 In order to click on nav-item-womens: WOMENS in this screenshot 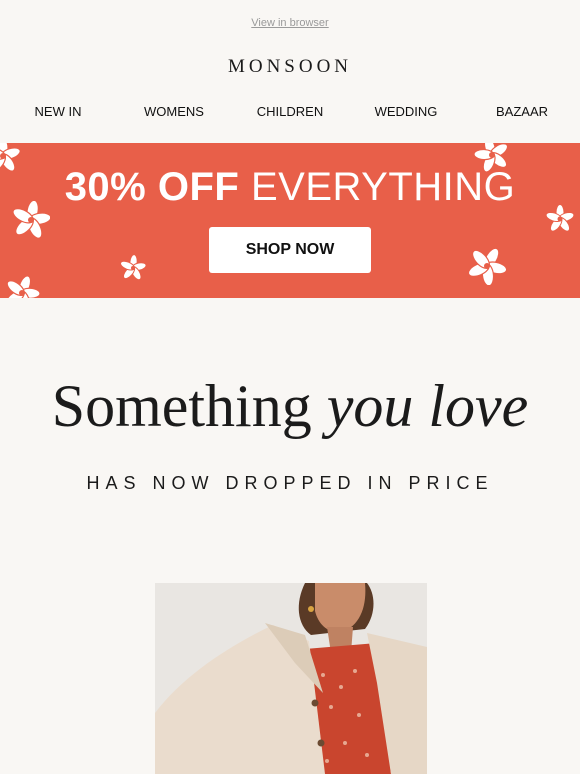, I will do `click(174, 111)`.